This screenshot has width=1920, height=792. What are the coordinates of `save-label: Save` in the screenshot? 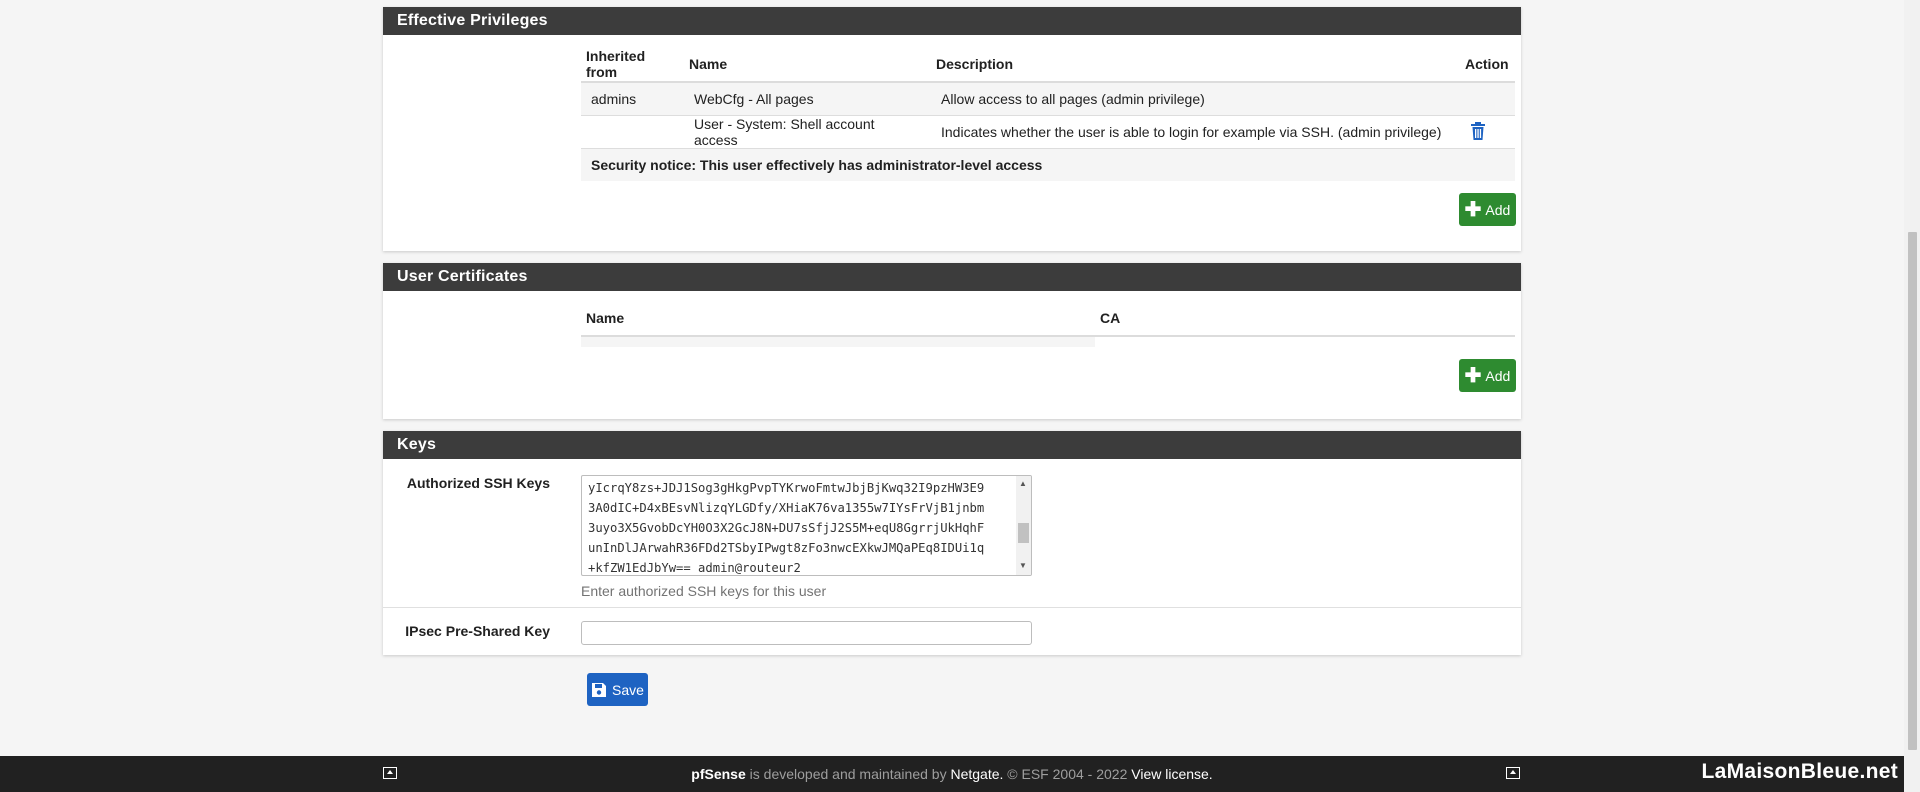 It's located at (628, 689).